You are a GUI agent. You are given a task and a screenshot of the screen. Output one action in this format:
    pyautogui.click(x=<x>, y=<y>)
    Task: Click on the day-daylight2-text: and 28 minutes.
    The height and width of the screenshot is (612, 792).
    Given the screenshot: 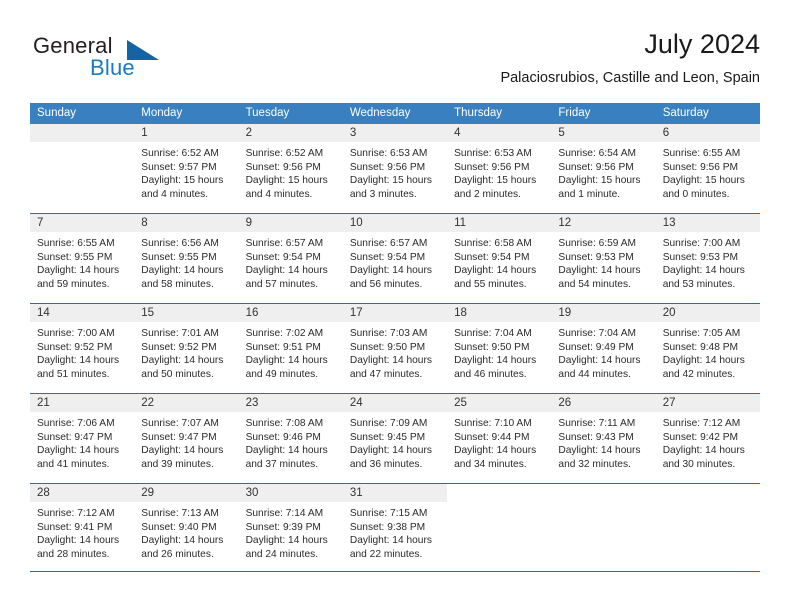 What is the action you would take?
    pyautogui.click(x=73, y=554)
    